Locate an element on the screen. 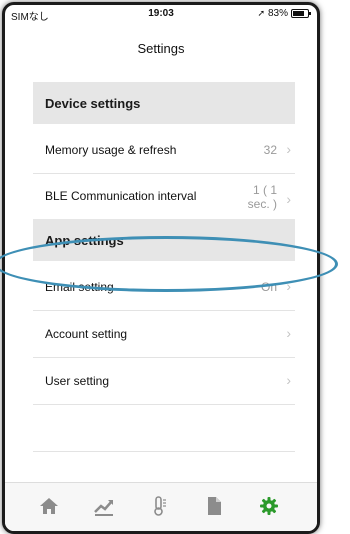 The height and width of the screenshot is (534, 350). user-setting-row: User setting › is located at coordinates (164, 381).